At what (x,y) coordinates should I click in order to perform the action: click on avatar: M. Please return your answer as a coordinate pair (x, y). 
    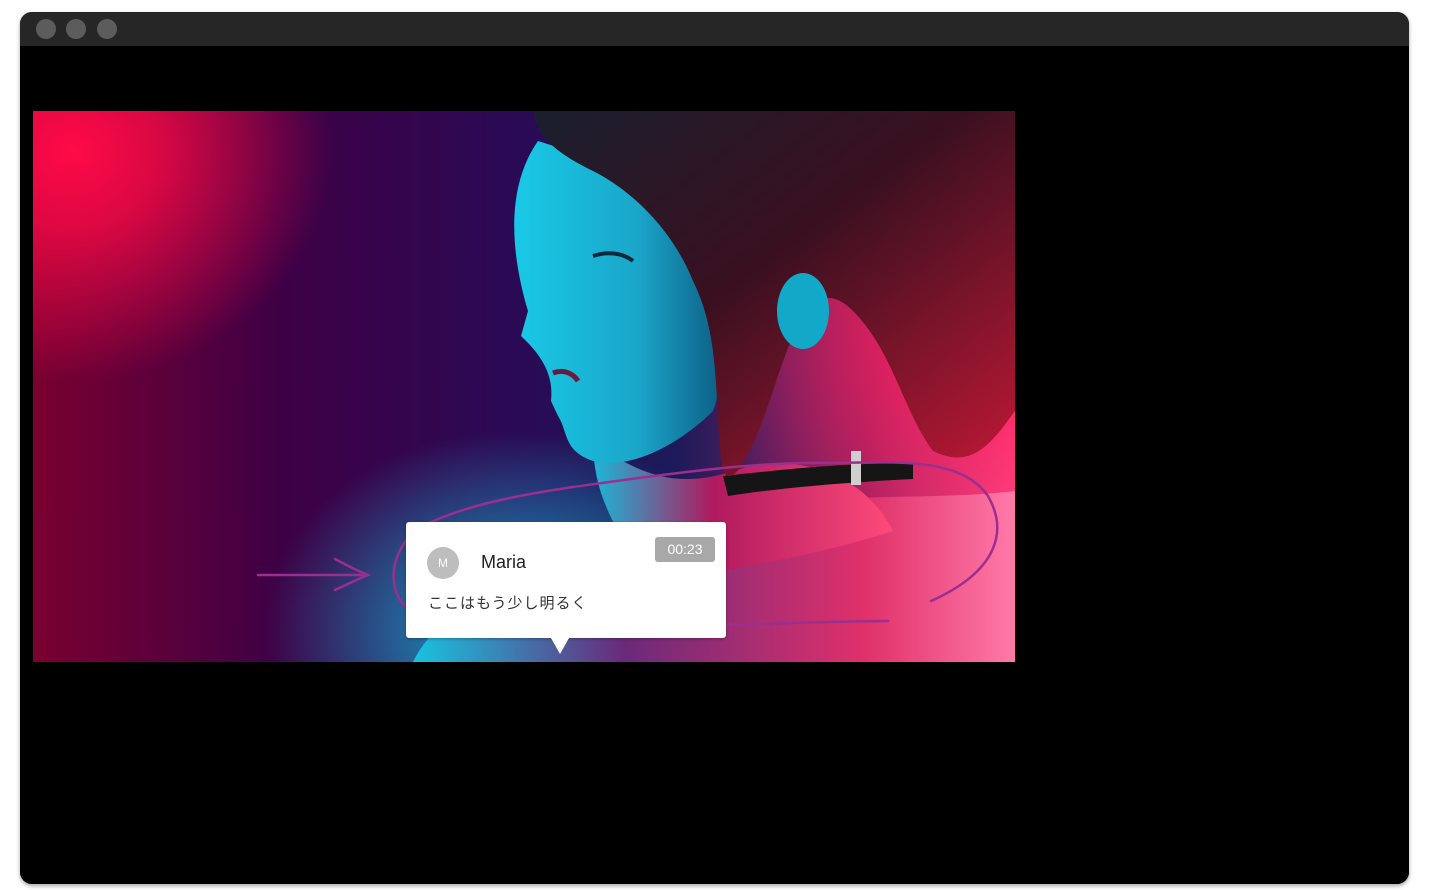
    Looking at the image, I should click on (443, 563).